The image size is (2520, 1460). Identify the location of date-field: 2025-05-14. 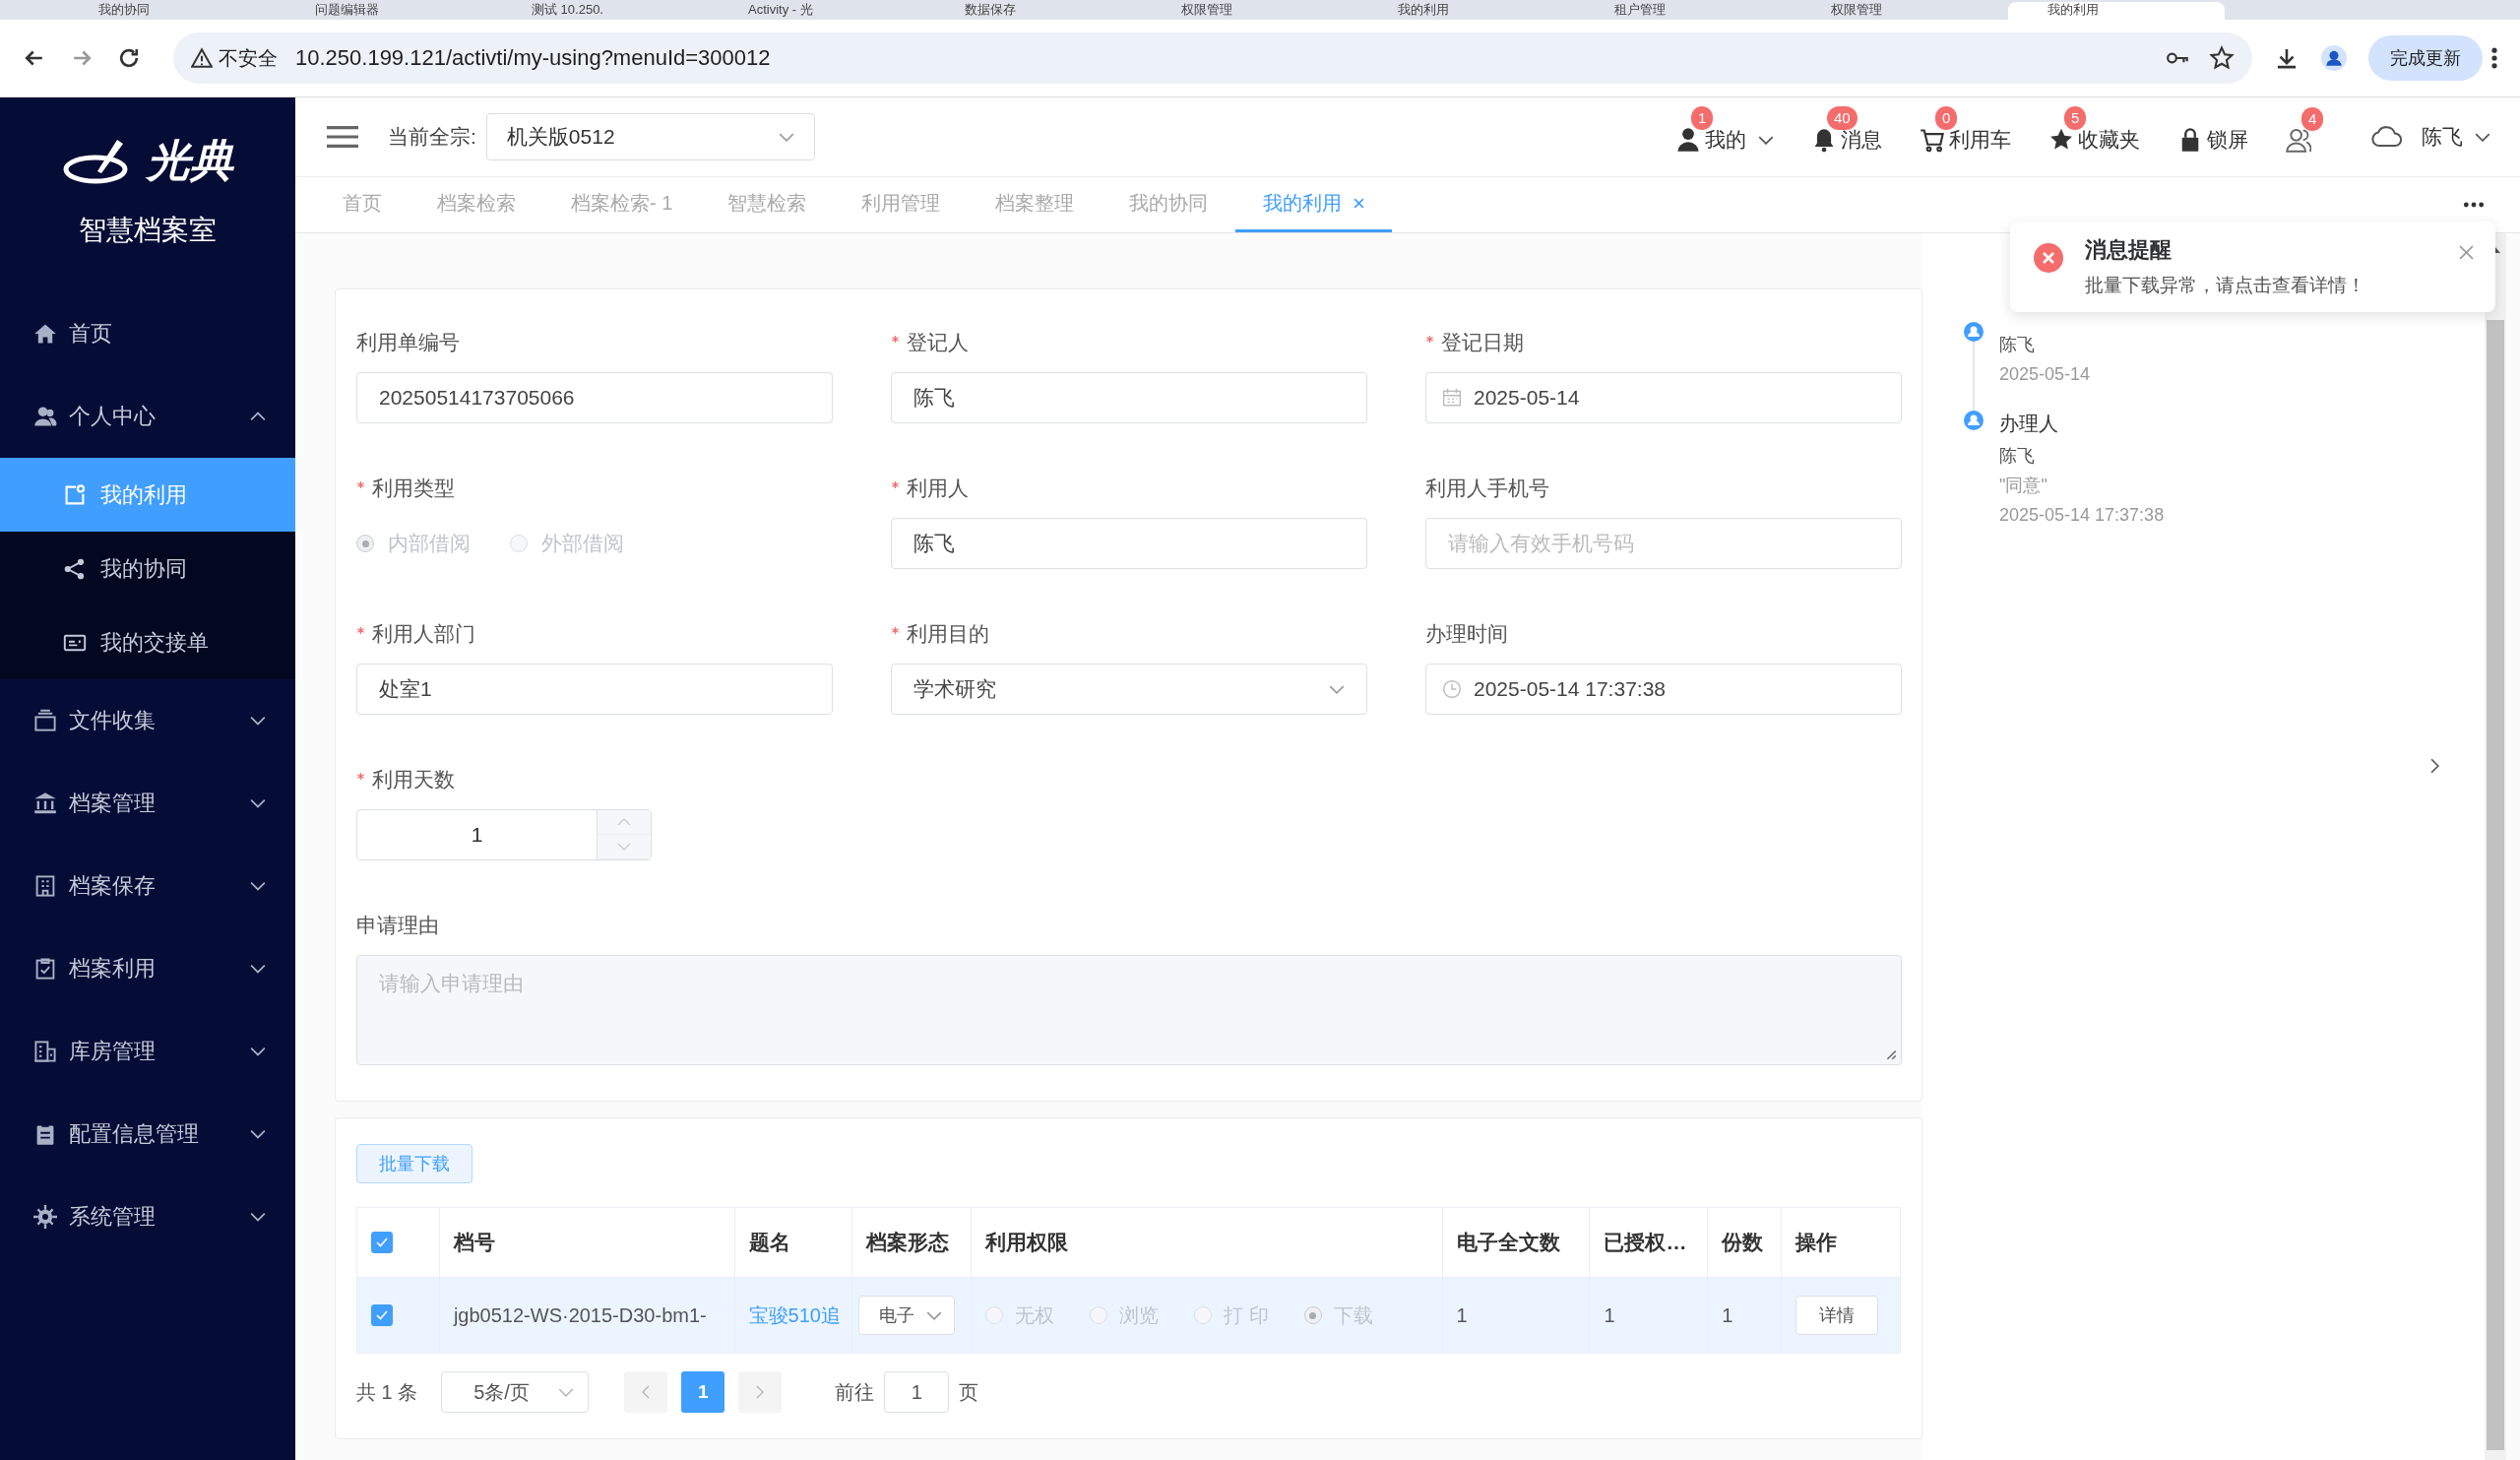
(1663, 397).